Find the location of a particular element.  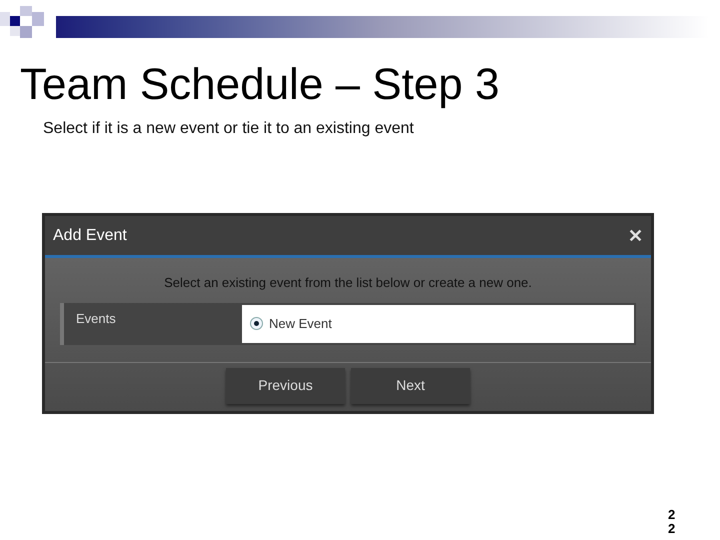

nav-button: Previous is located at coordinates (285, 386).